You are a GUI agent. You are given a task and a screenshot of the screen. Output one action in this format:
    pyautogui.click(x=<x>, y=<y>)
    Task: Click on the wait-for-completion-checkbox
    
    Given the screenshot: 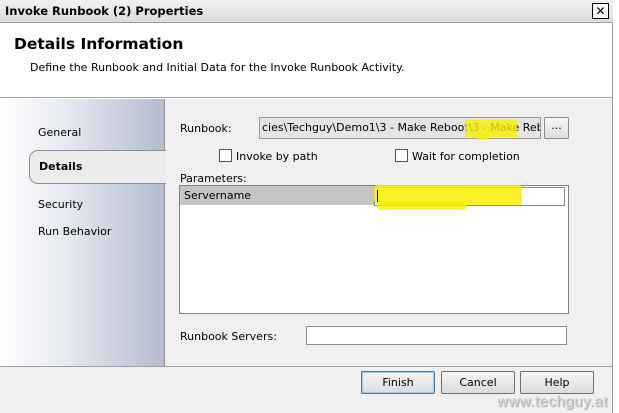 What is the action you would take?
    pyautogui.click(x=401, y=155)
    